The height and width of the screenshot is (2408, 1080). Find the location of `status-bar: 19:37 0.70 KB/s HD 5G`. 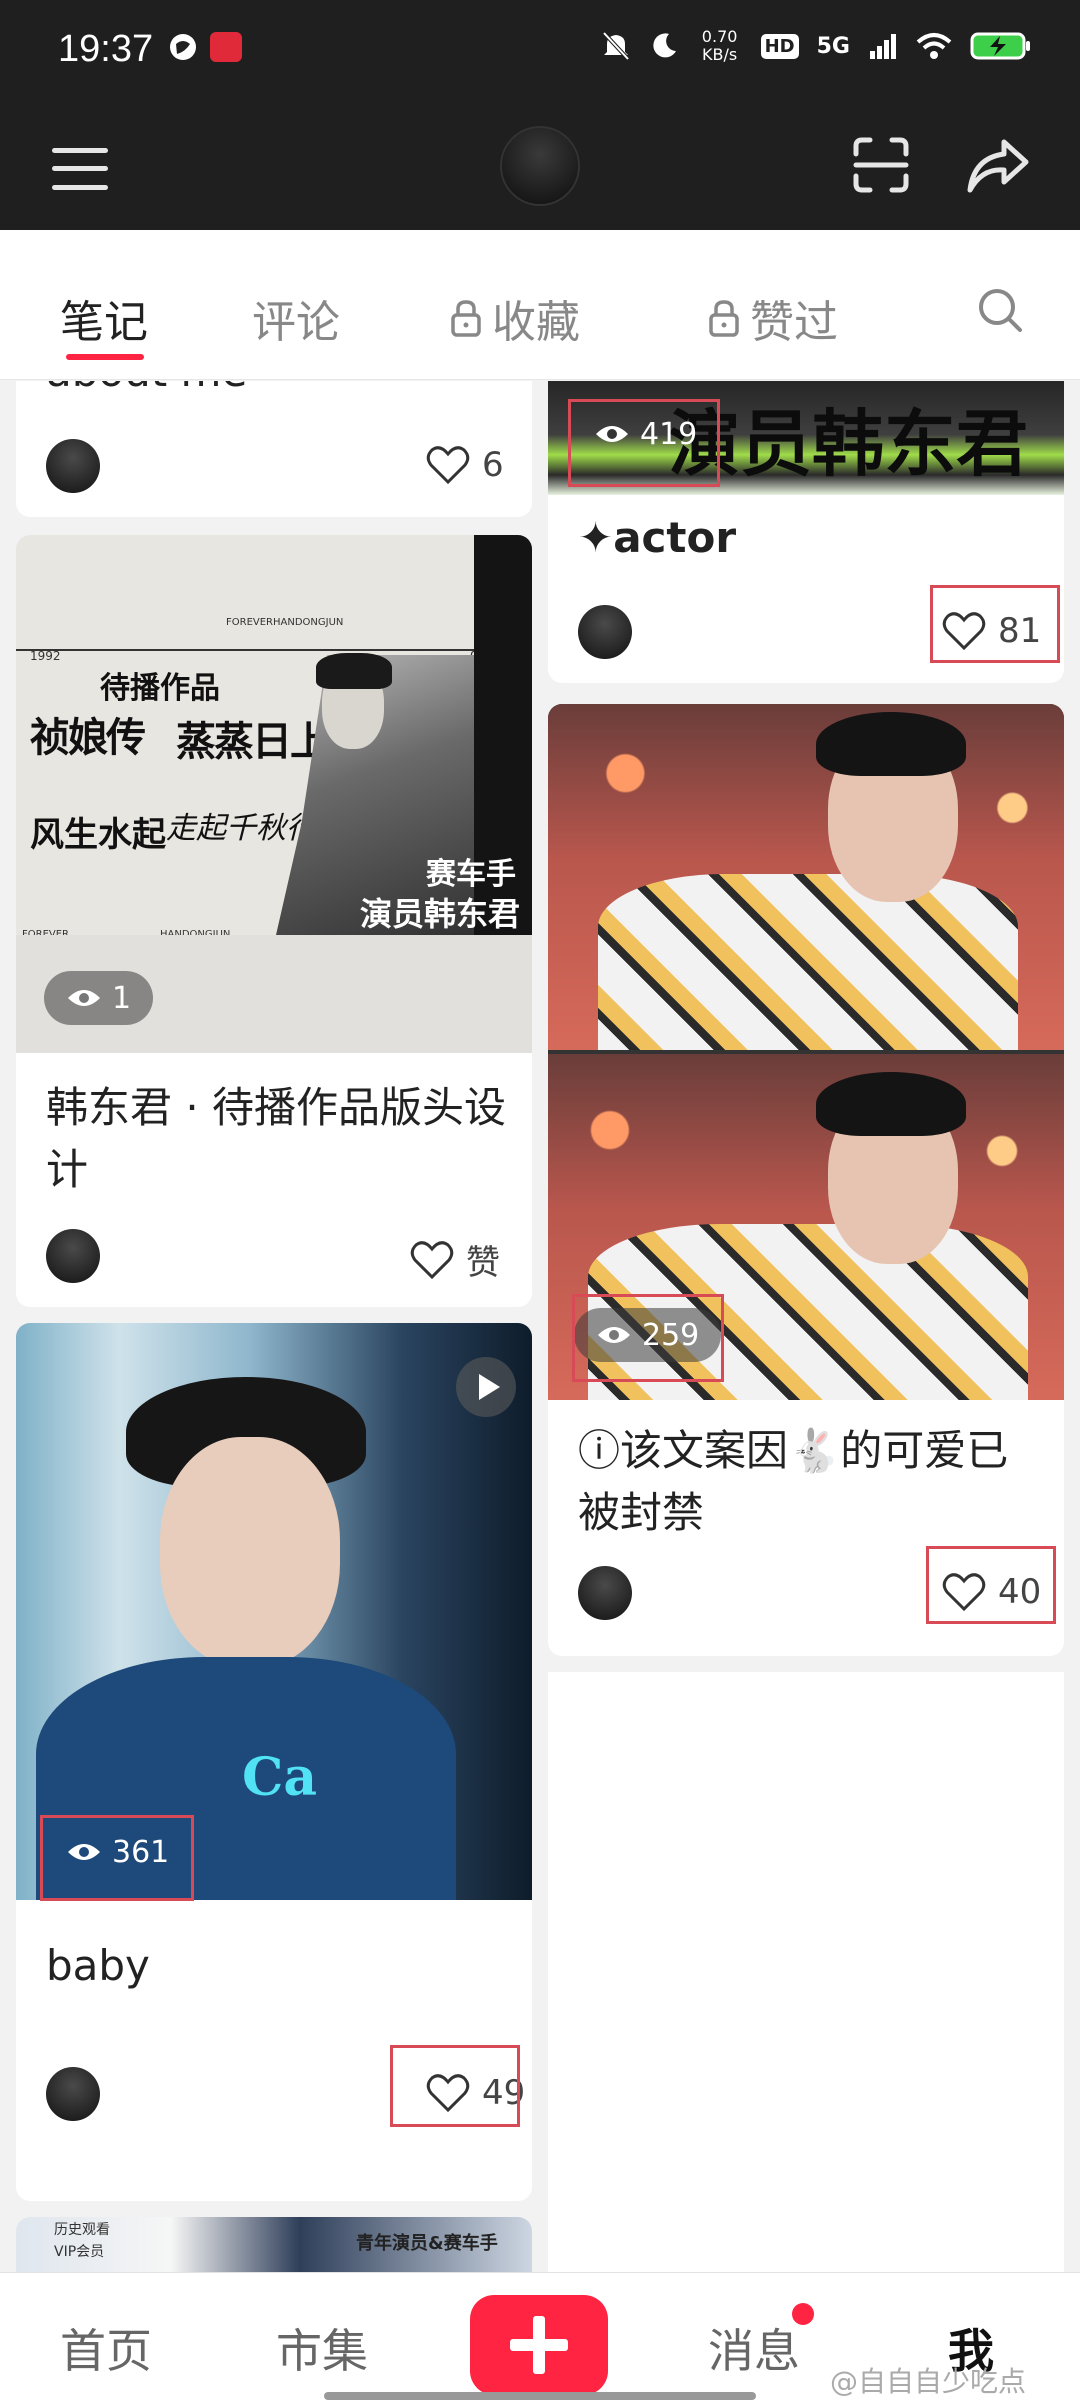

status-bar: 19:37 0.70 KB/s HD 5G is located at coordinates (540, 50).